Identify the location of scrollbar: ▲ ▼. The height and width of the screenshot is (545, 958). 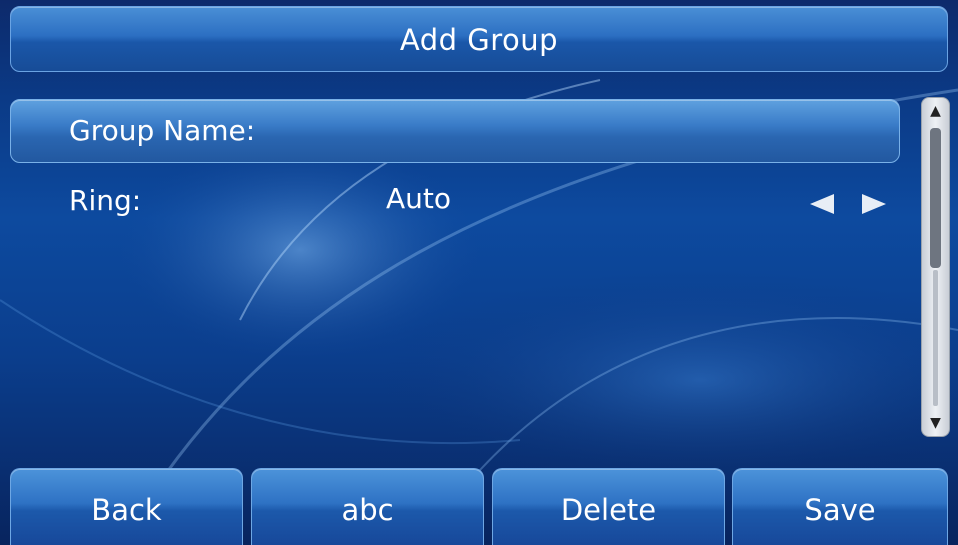
(935, 267).